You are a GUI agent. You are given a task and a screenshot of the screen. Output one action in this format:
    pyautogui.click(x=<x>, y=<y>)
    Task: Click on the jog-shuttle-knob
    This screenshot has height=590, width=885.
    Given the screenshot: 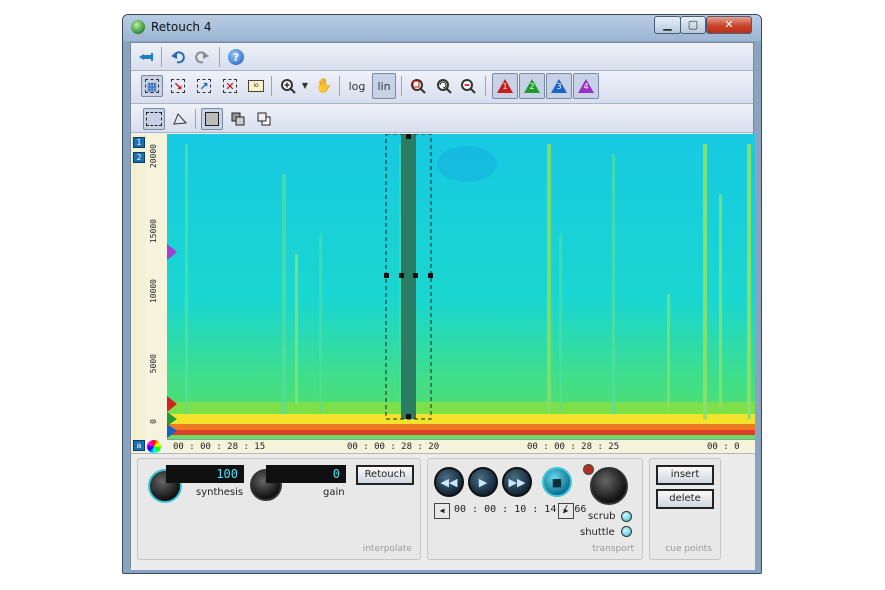 What is the action you would take?
    pyautogui.click(x=609, y=486)
    